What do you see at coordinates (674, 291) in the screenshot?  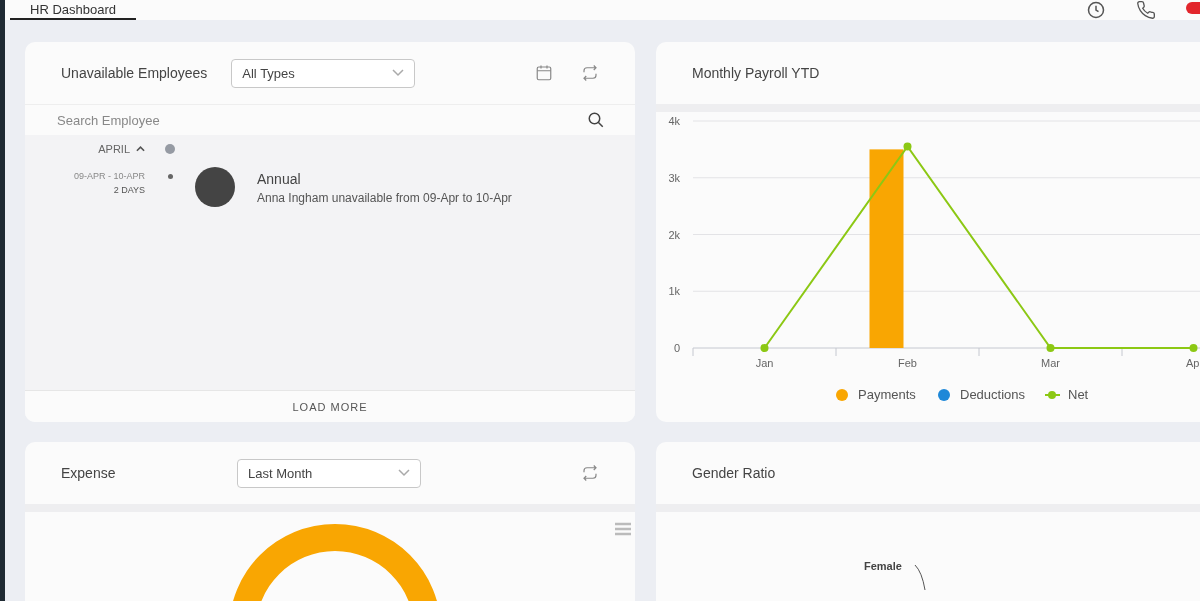 I see `axis-label: 1k` at bounding box center [674, 291].